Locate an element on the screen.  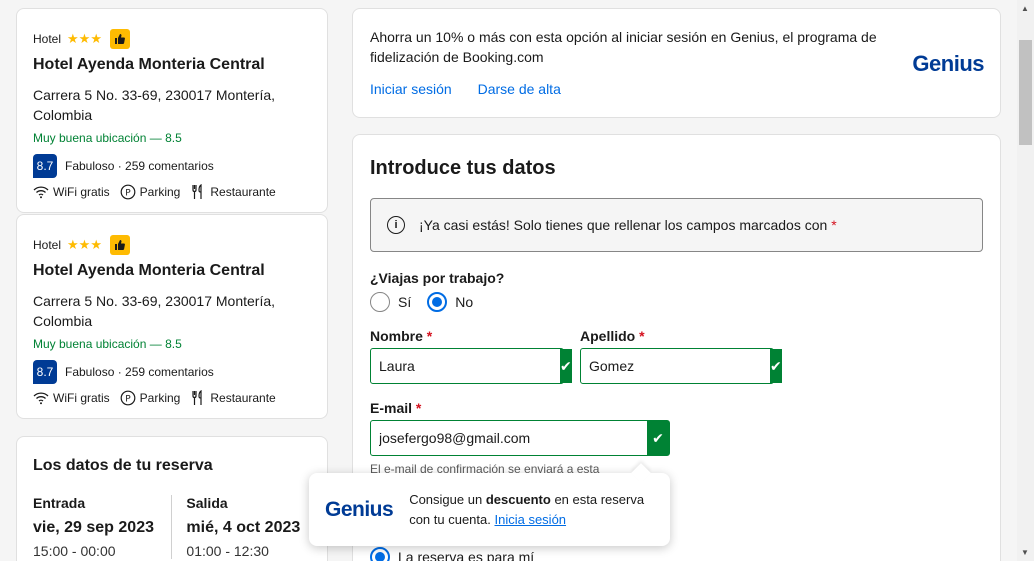
checkout-date: mié, 4 oct 2023 is located at coordinates (243, 527).